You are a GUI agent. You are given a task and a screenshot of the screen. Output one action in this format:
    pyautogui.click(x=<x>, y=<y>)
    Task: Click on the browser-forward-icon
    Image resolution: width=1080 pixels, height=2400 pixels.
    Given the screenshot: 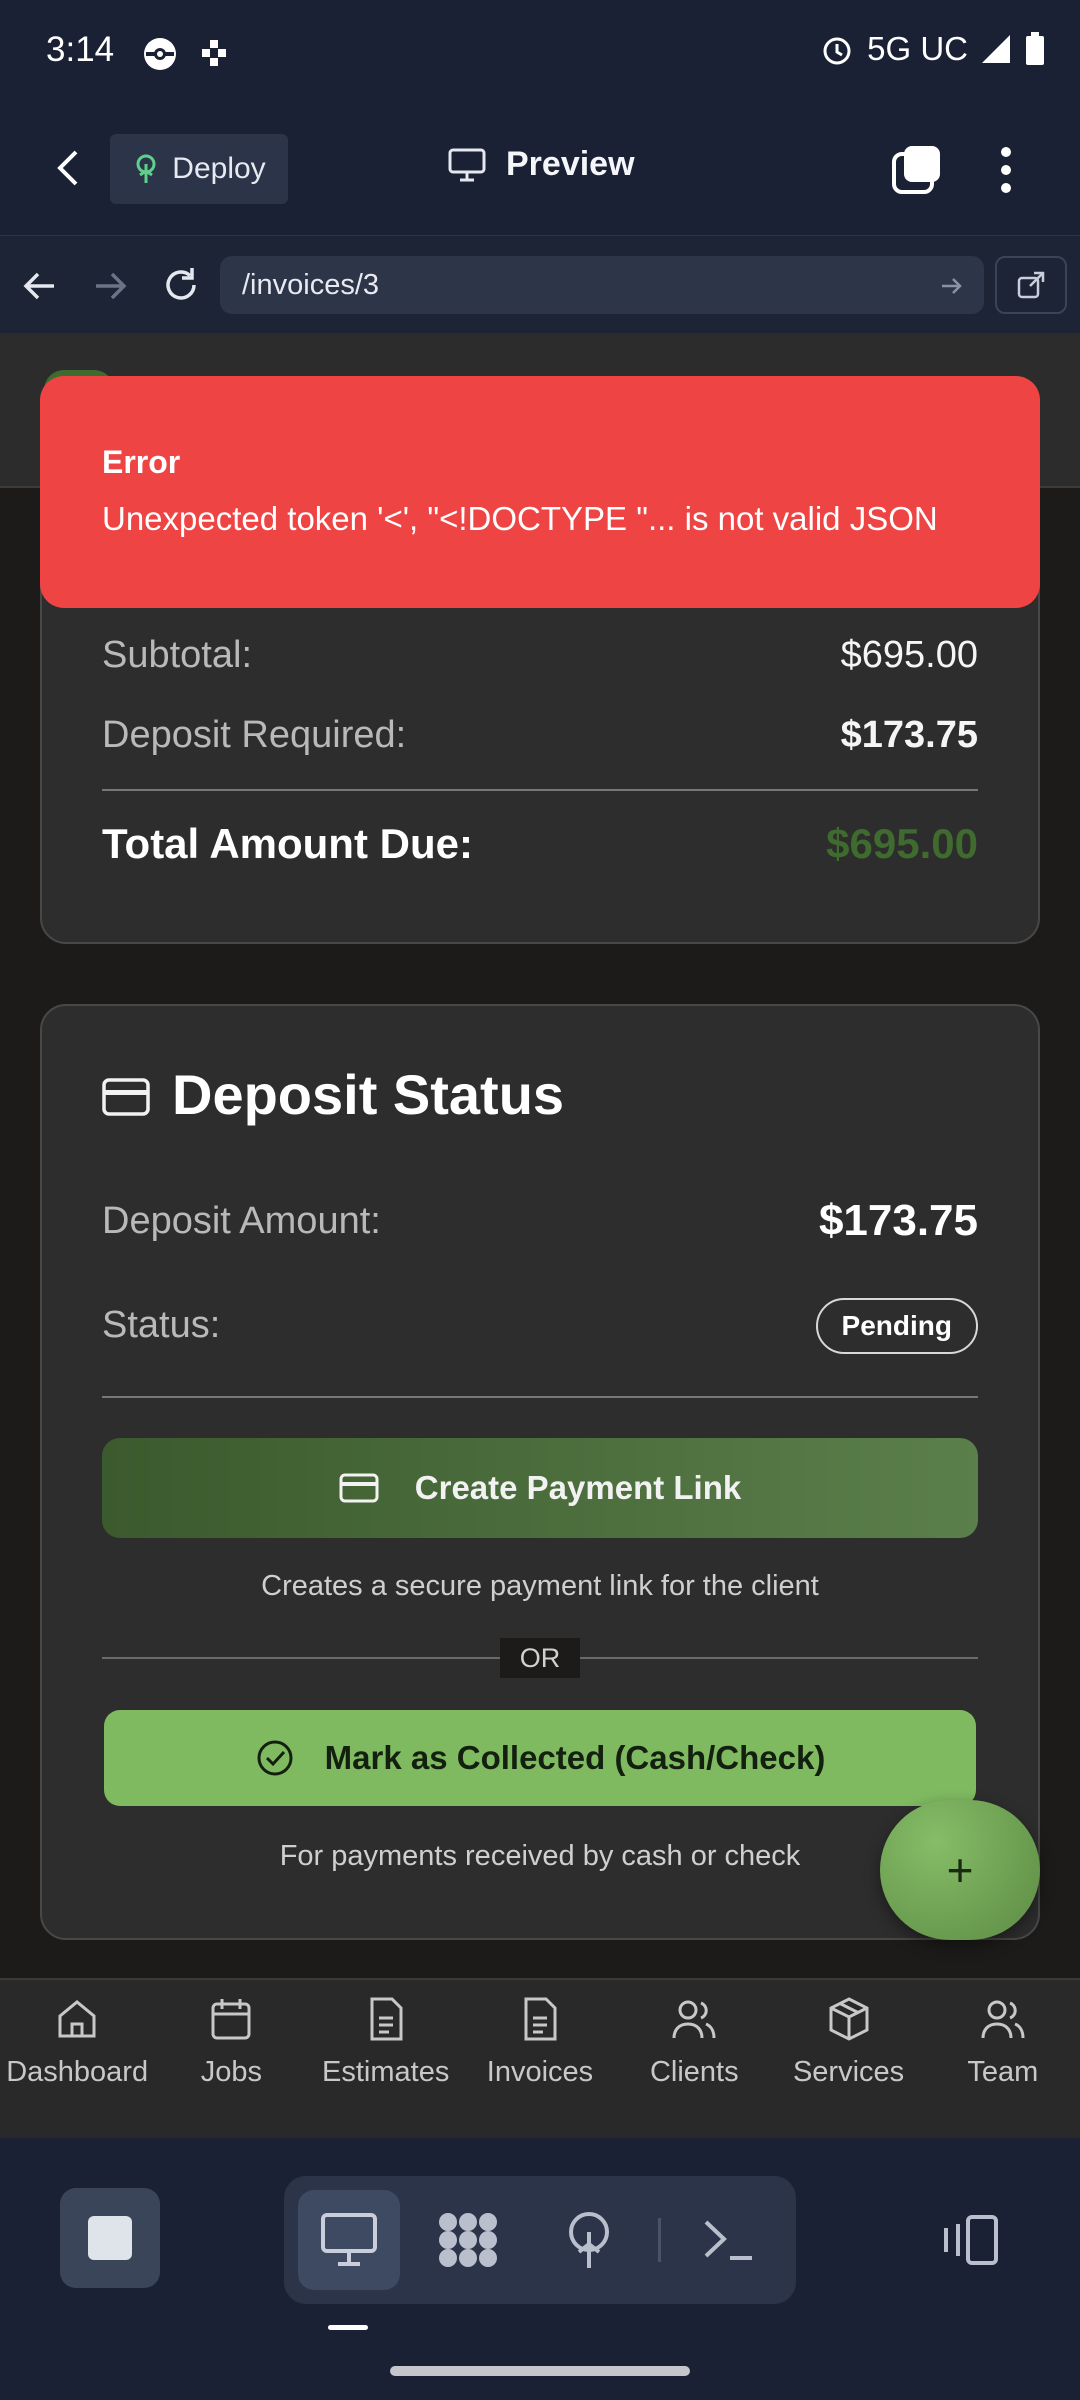 What is the action you would take?
    pyautogui.click(x=110, y=286)
    